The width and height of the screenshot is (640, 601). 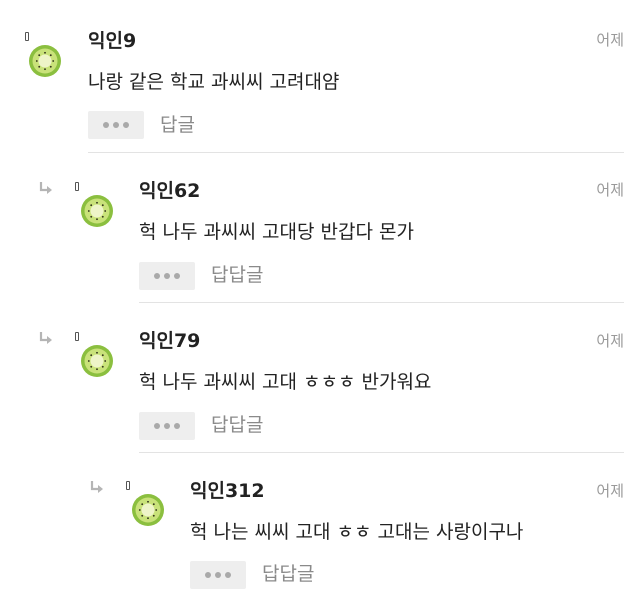 What do you see at coordinates (285, 382) in the screenshot?
I see `comment-text: 헉 나두 과씨씨 고대 ㅎㅎㅎ 반가워요` at bounding box center [285, 382].